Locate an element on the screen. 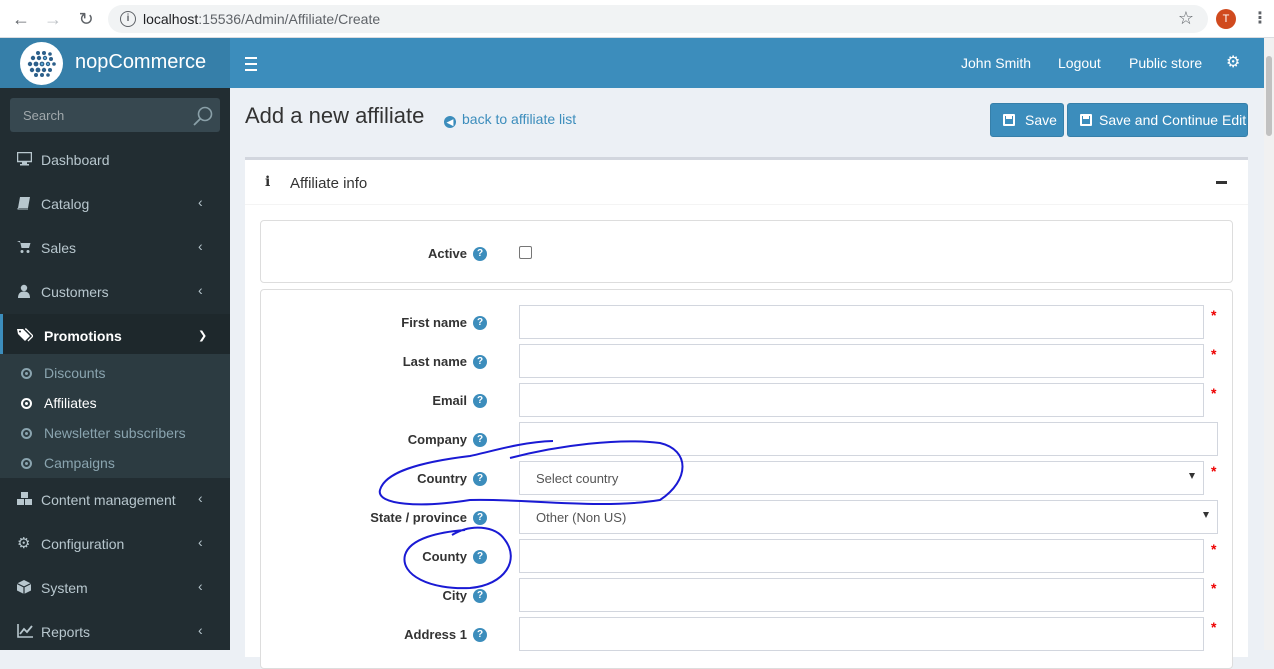 The image size is (1274, 669). submenu-item-newsletter-subscribers: Newsletter subscribers is located at coordinates (115, 433).